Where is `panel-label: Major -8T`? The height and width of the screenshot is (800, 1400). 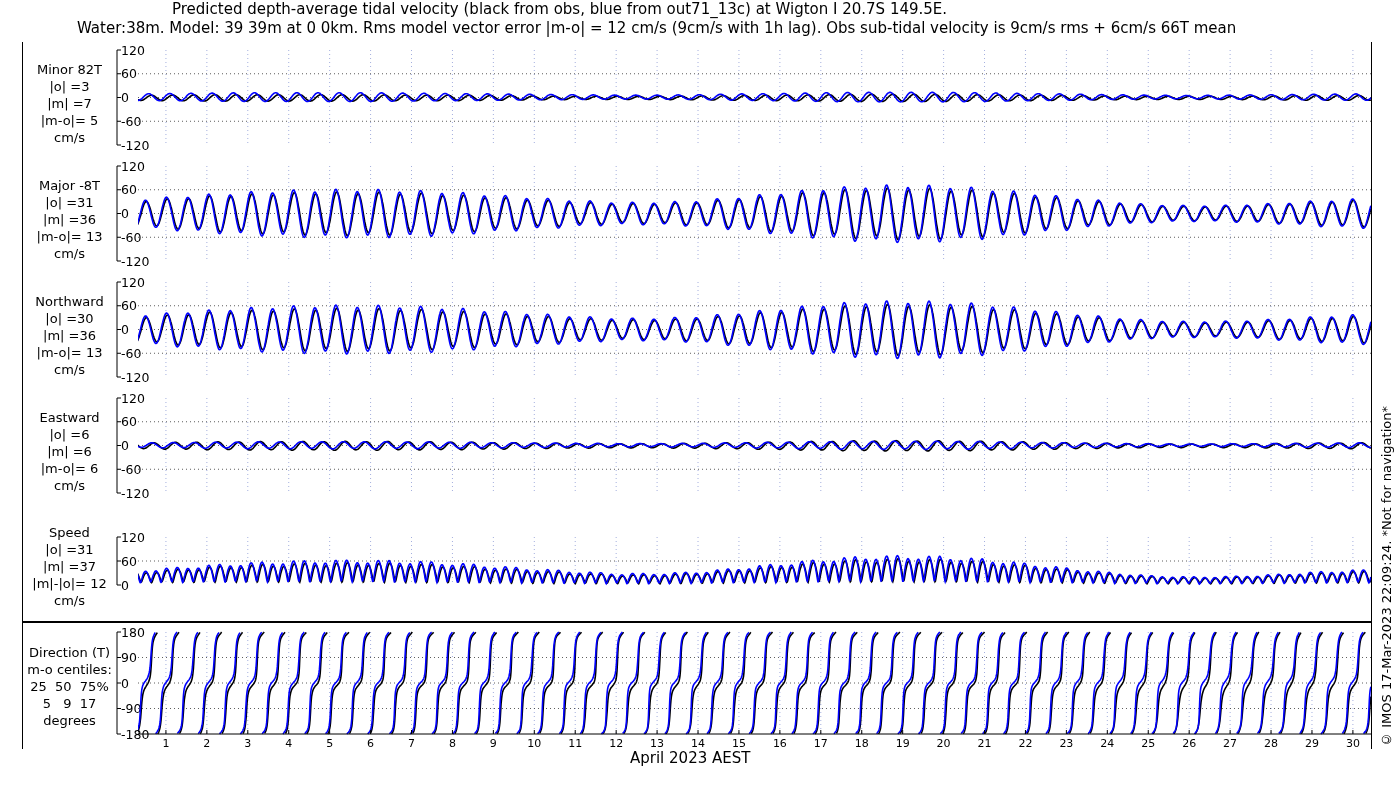
panel-label: Major -8T is located at coordinates (69, 185).